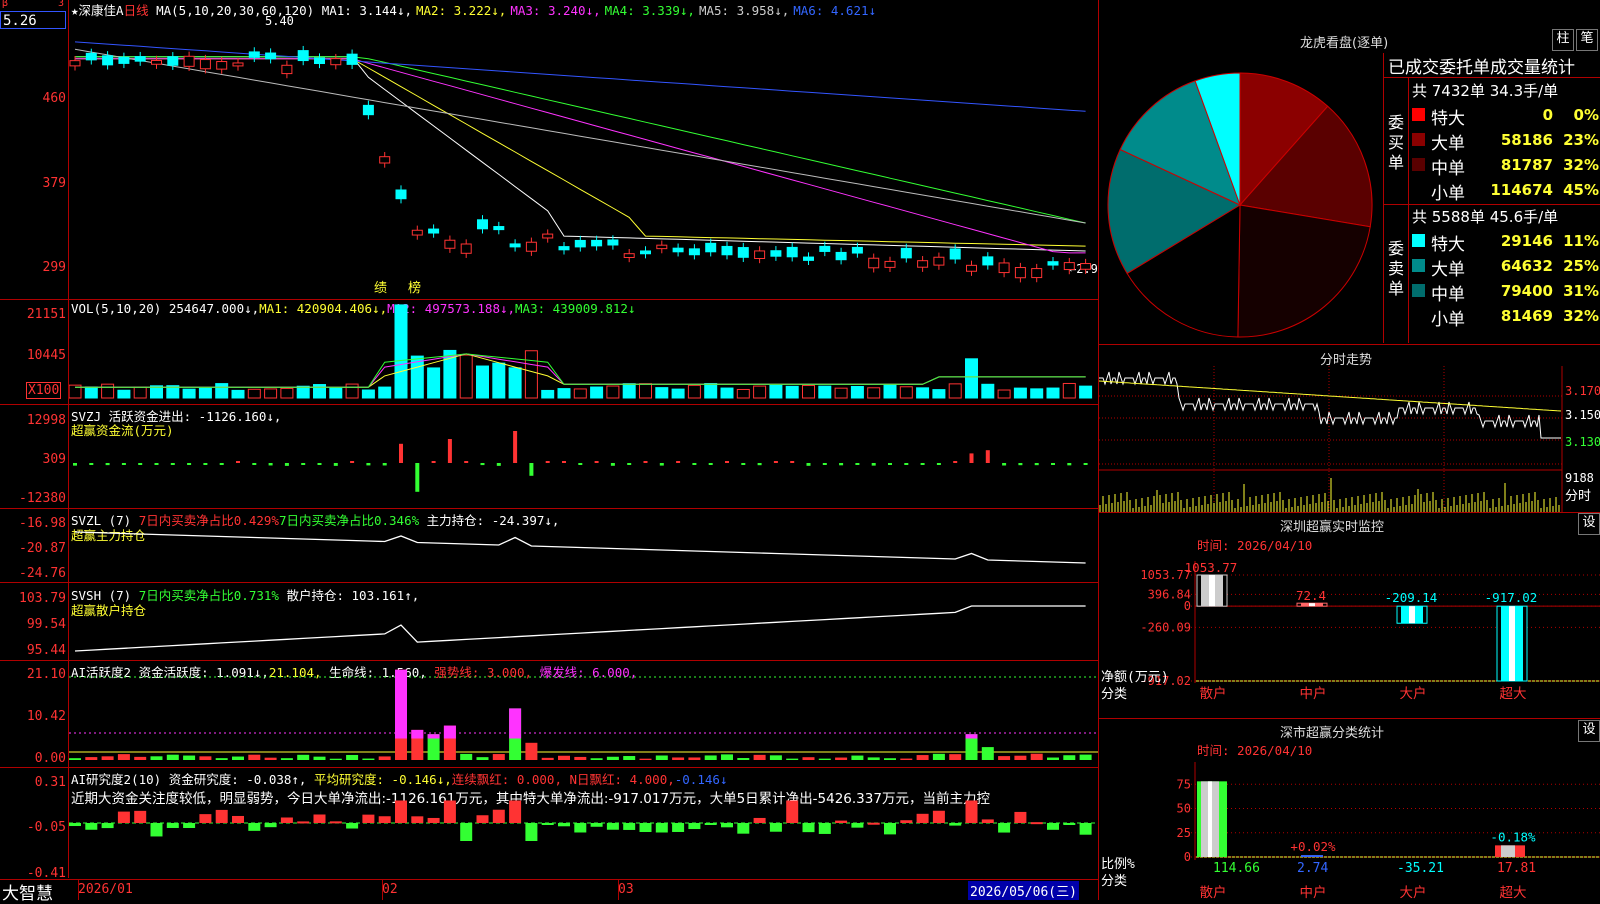 The height and width of the screenshot is (904, 1600). What do you see at coordinates (1448, 295) in the screenshot?
I see `row-name: 中单` at bounding box center [1448, 295].